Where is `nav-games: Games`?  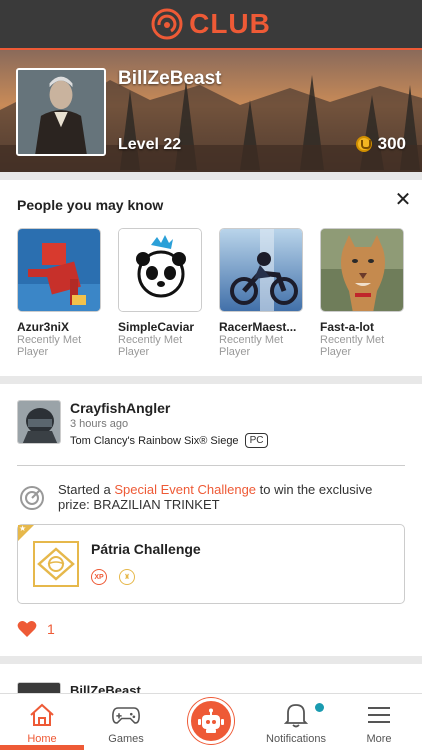 nav-games: Games is located at coordinates (126, 722).